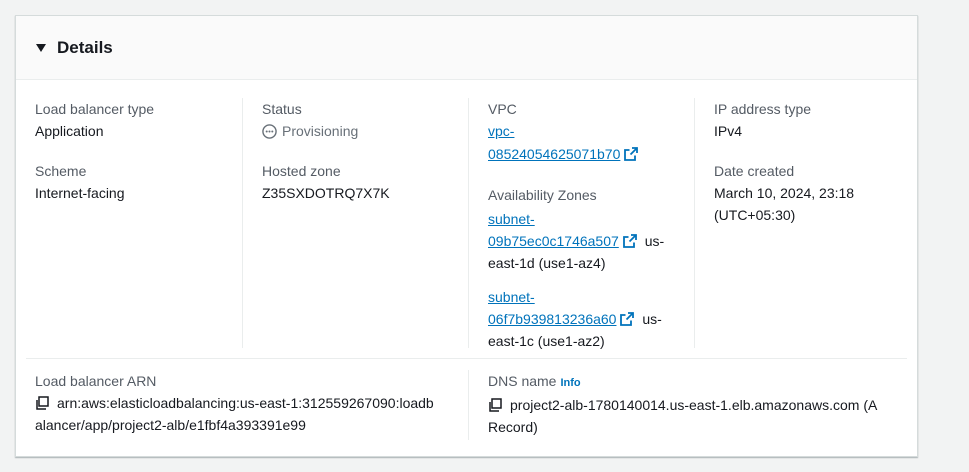 The width and height of the screenshot is (969, 472). I want to click on date-created-value: March 10, 2024, 23:18 (UTC+05:30), so click(784, 204).